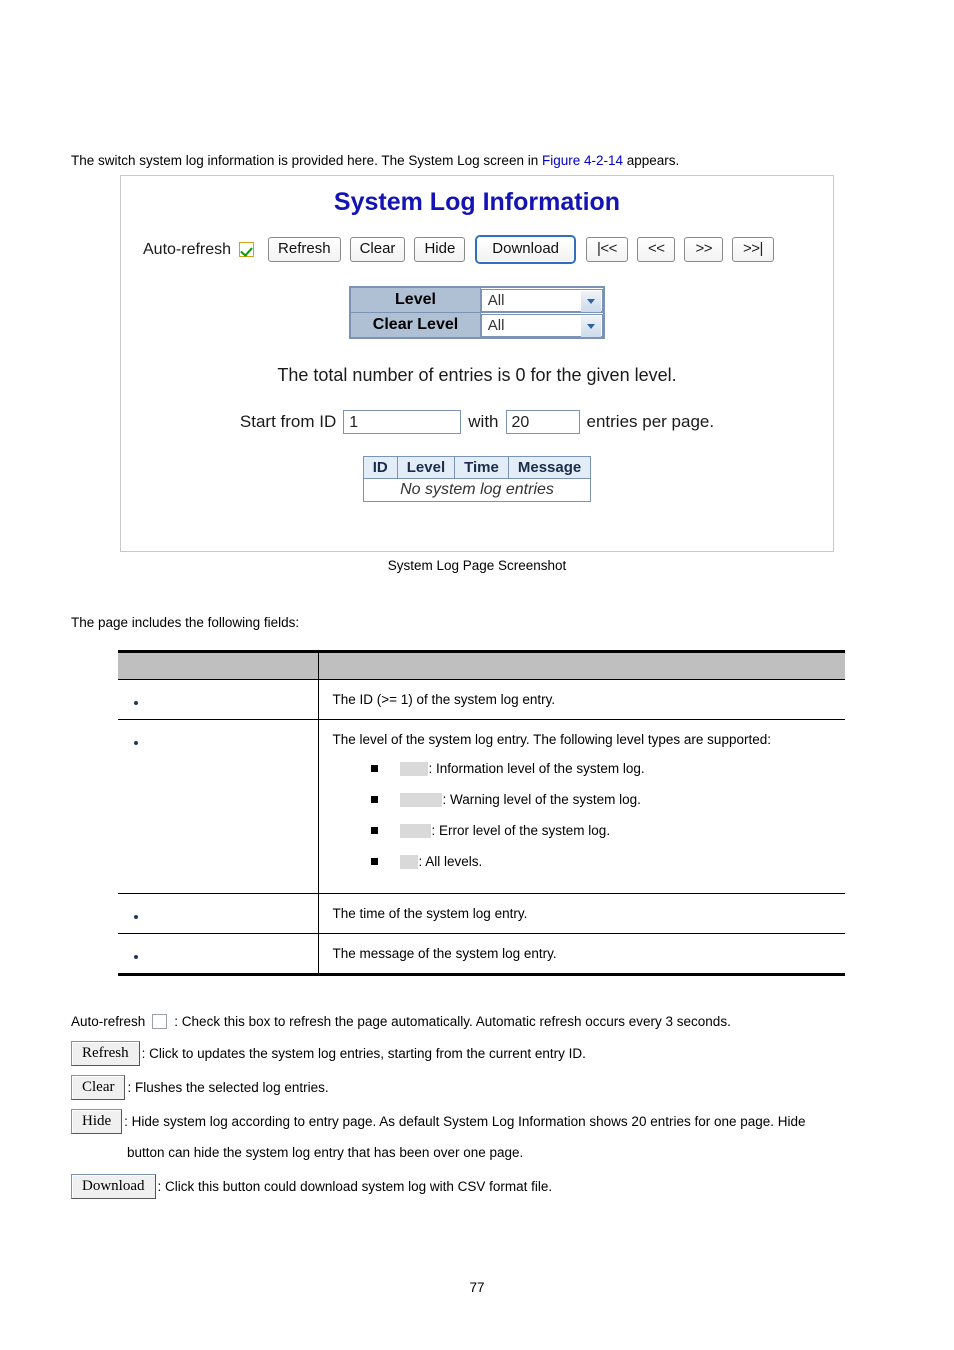 The height and width of the screenshot is (1350, 954). I want to click on hide-button: Hide, so click(440, 249).